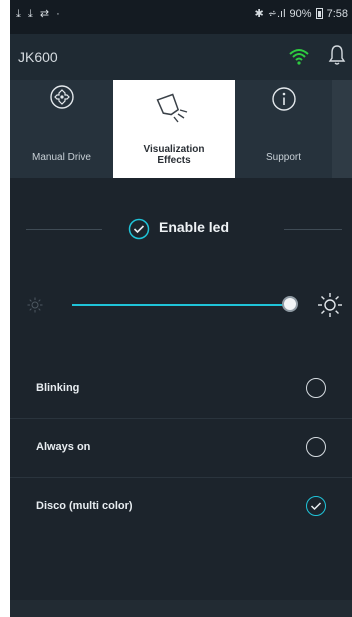 The height and width of the screenshot is (617, 352). What do you see at coordinates (61, 129) in the screenshot?
I see `tab-manual-drive: Manual Drive` at bounding box center [61, 129].